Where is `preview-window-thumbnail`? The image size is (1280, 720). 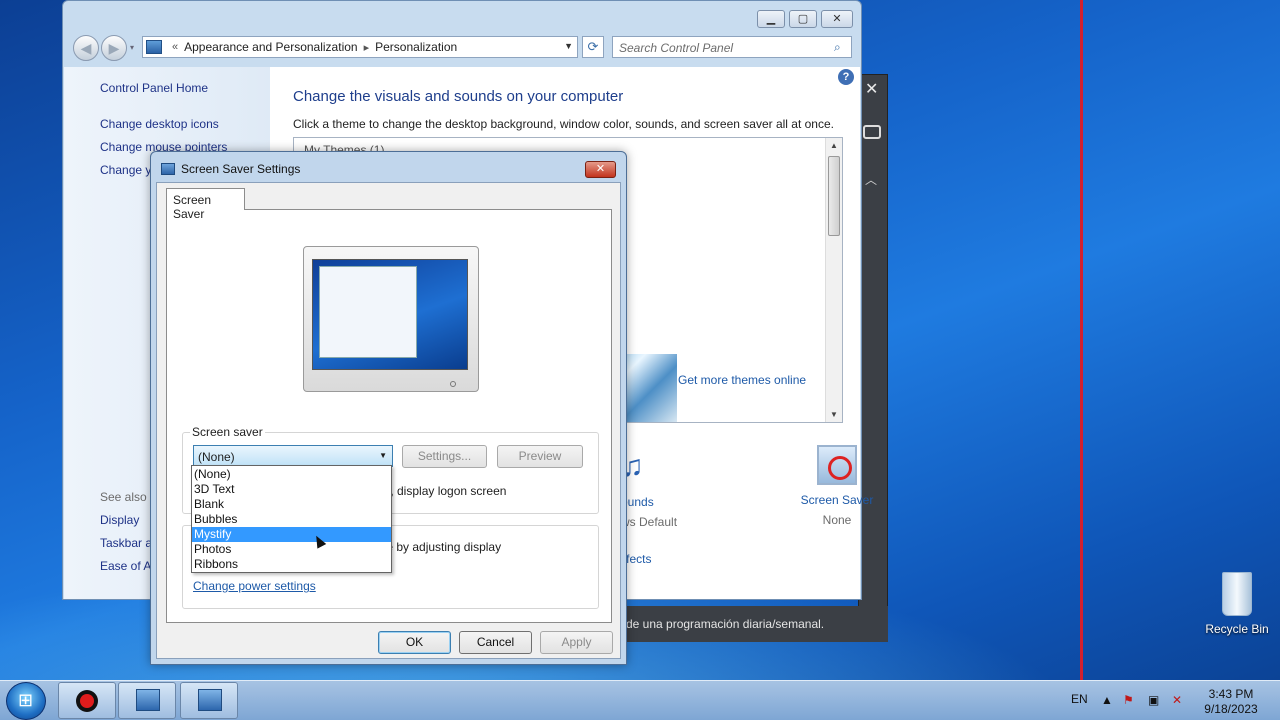
preview-window-thumbnail is located at coordinates (368, 312).